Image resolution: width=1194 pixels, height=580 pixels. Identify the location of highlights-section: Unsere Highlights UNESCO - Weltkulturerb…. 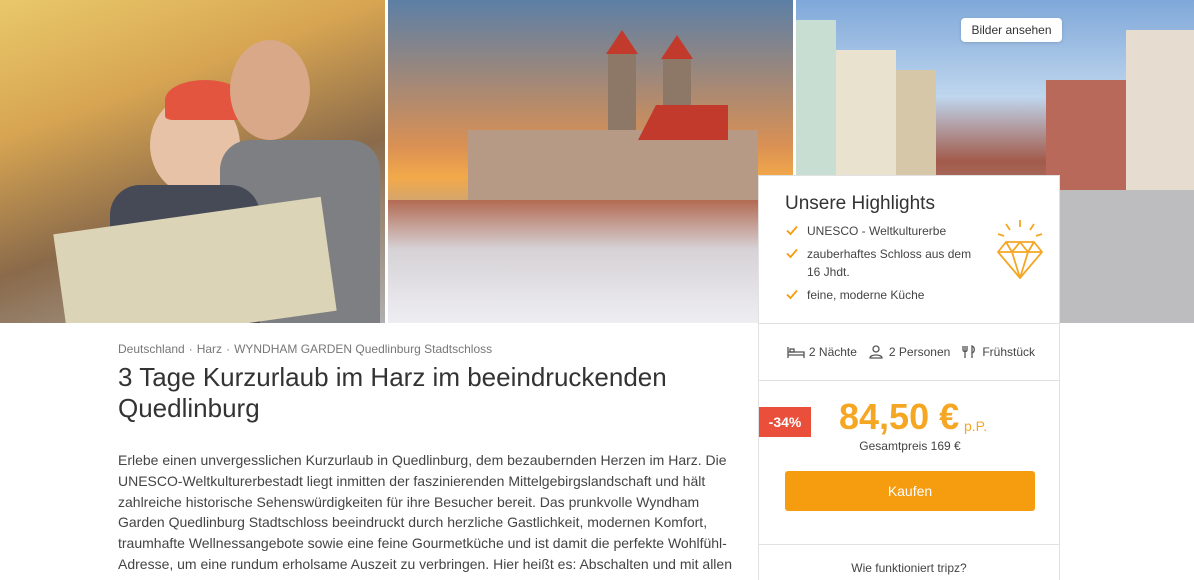
(909, 250).